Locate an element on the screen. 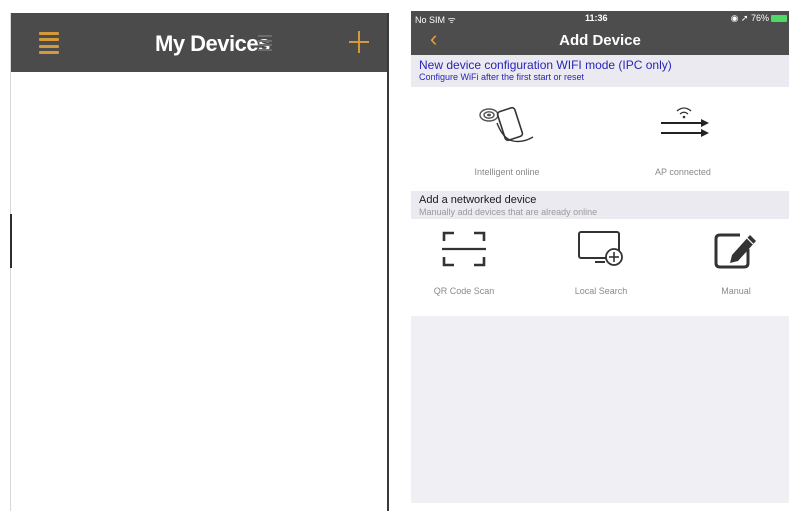 The height and width of the screenshot is (511, 789). option-label: Local Search is located at coordinates (601, 291).